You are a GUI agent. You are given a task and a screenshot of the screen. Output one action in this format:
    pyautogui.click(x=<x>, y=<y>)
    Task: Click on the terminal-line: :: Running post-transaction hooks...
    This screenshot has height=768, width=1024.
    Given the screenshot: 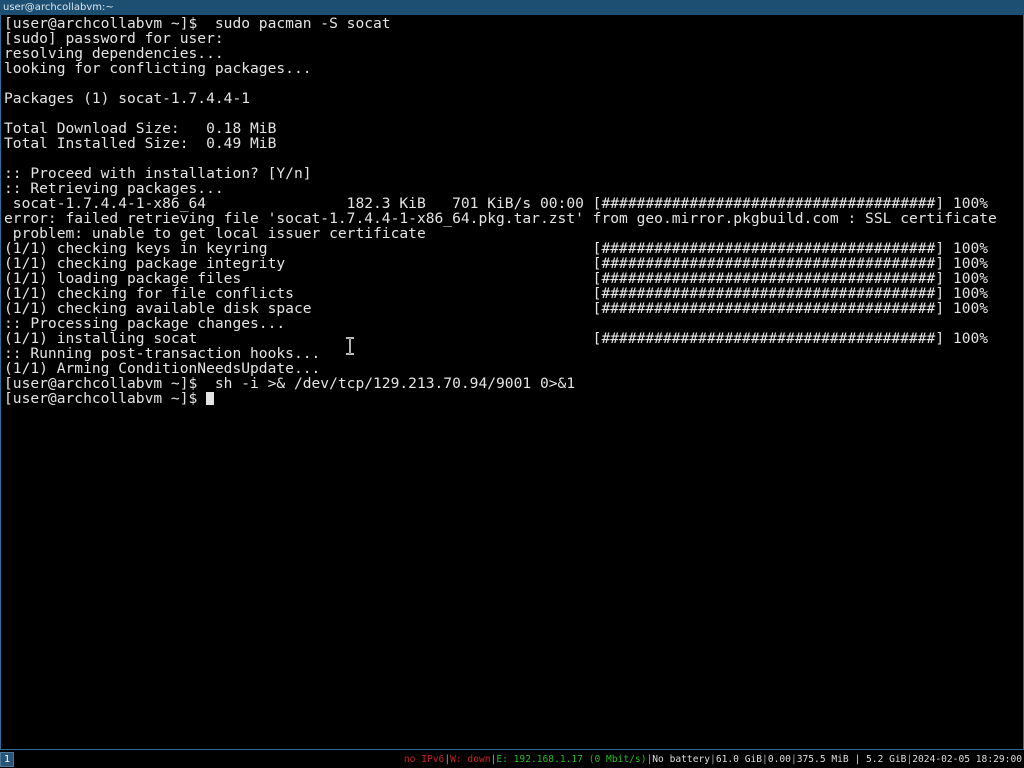 What is the action you would take?
    pyautogui.click(x=162, y=353)
    